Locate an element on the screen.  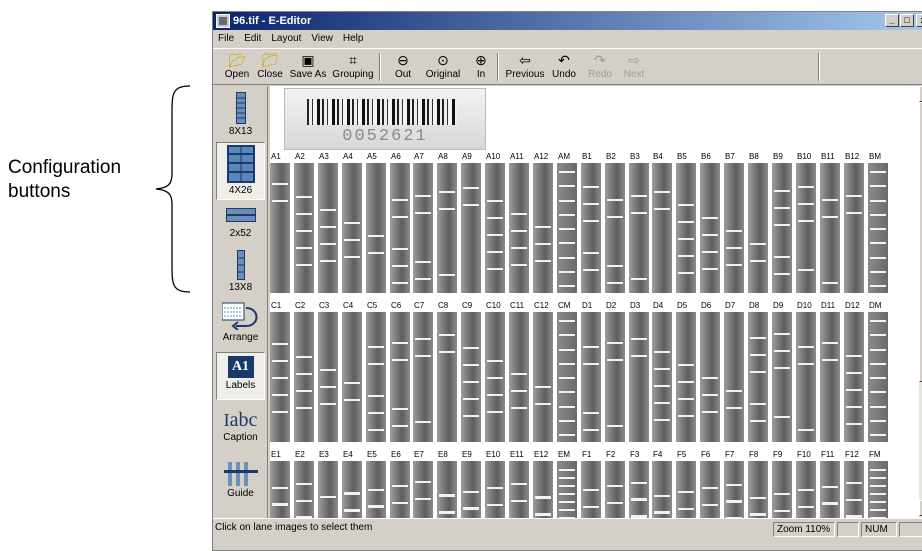
maximize-button: □ is located at coordinates (907, 20).